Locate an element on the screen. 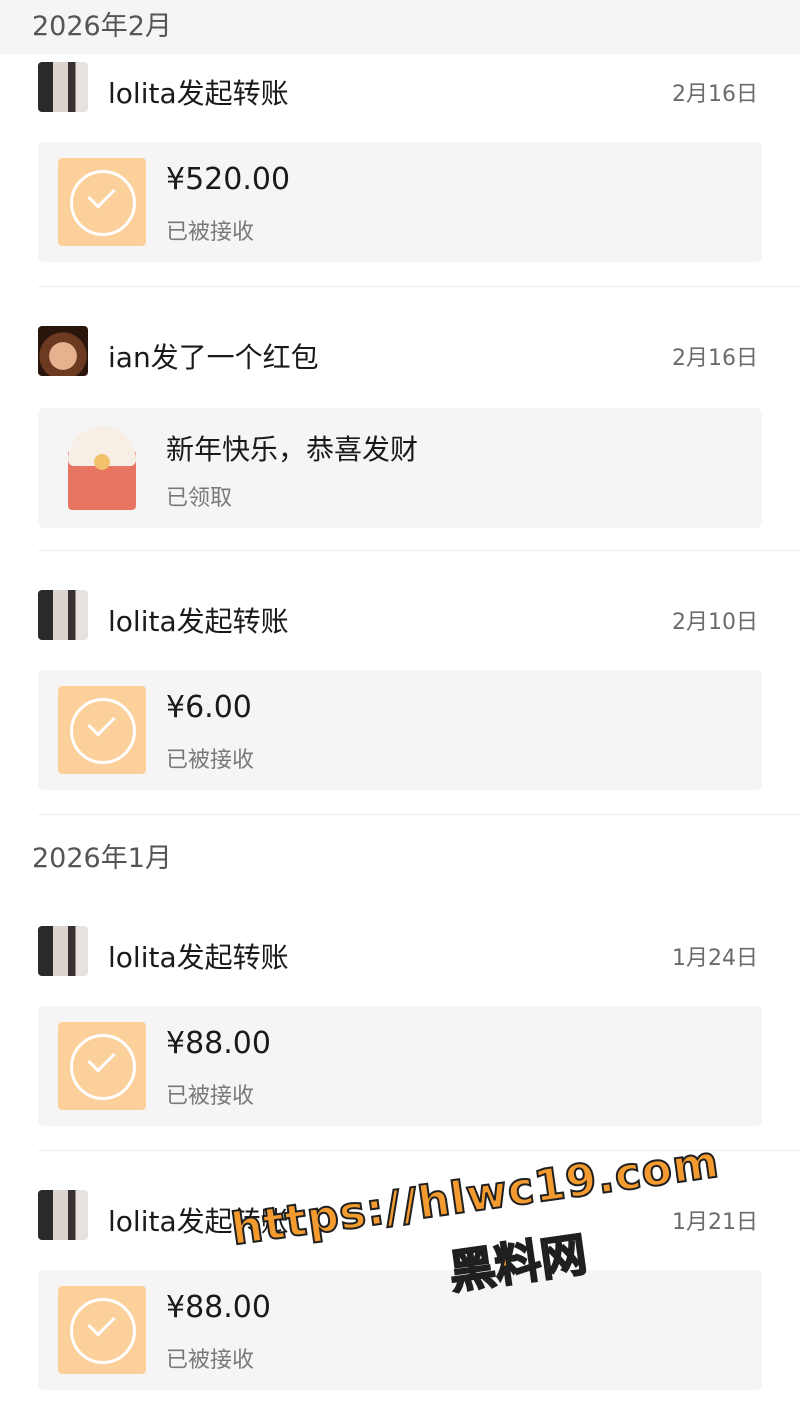 This screenshot has width=800, height=1412. red-envelope-icon is located at coordinates (102, 468).